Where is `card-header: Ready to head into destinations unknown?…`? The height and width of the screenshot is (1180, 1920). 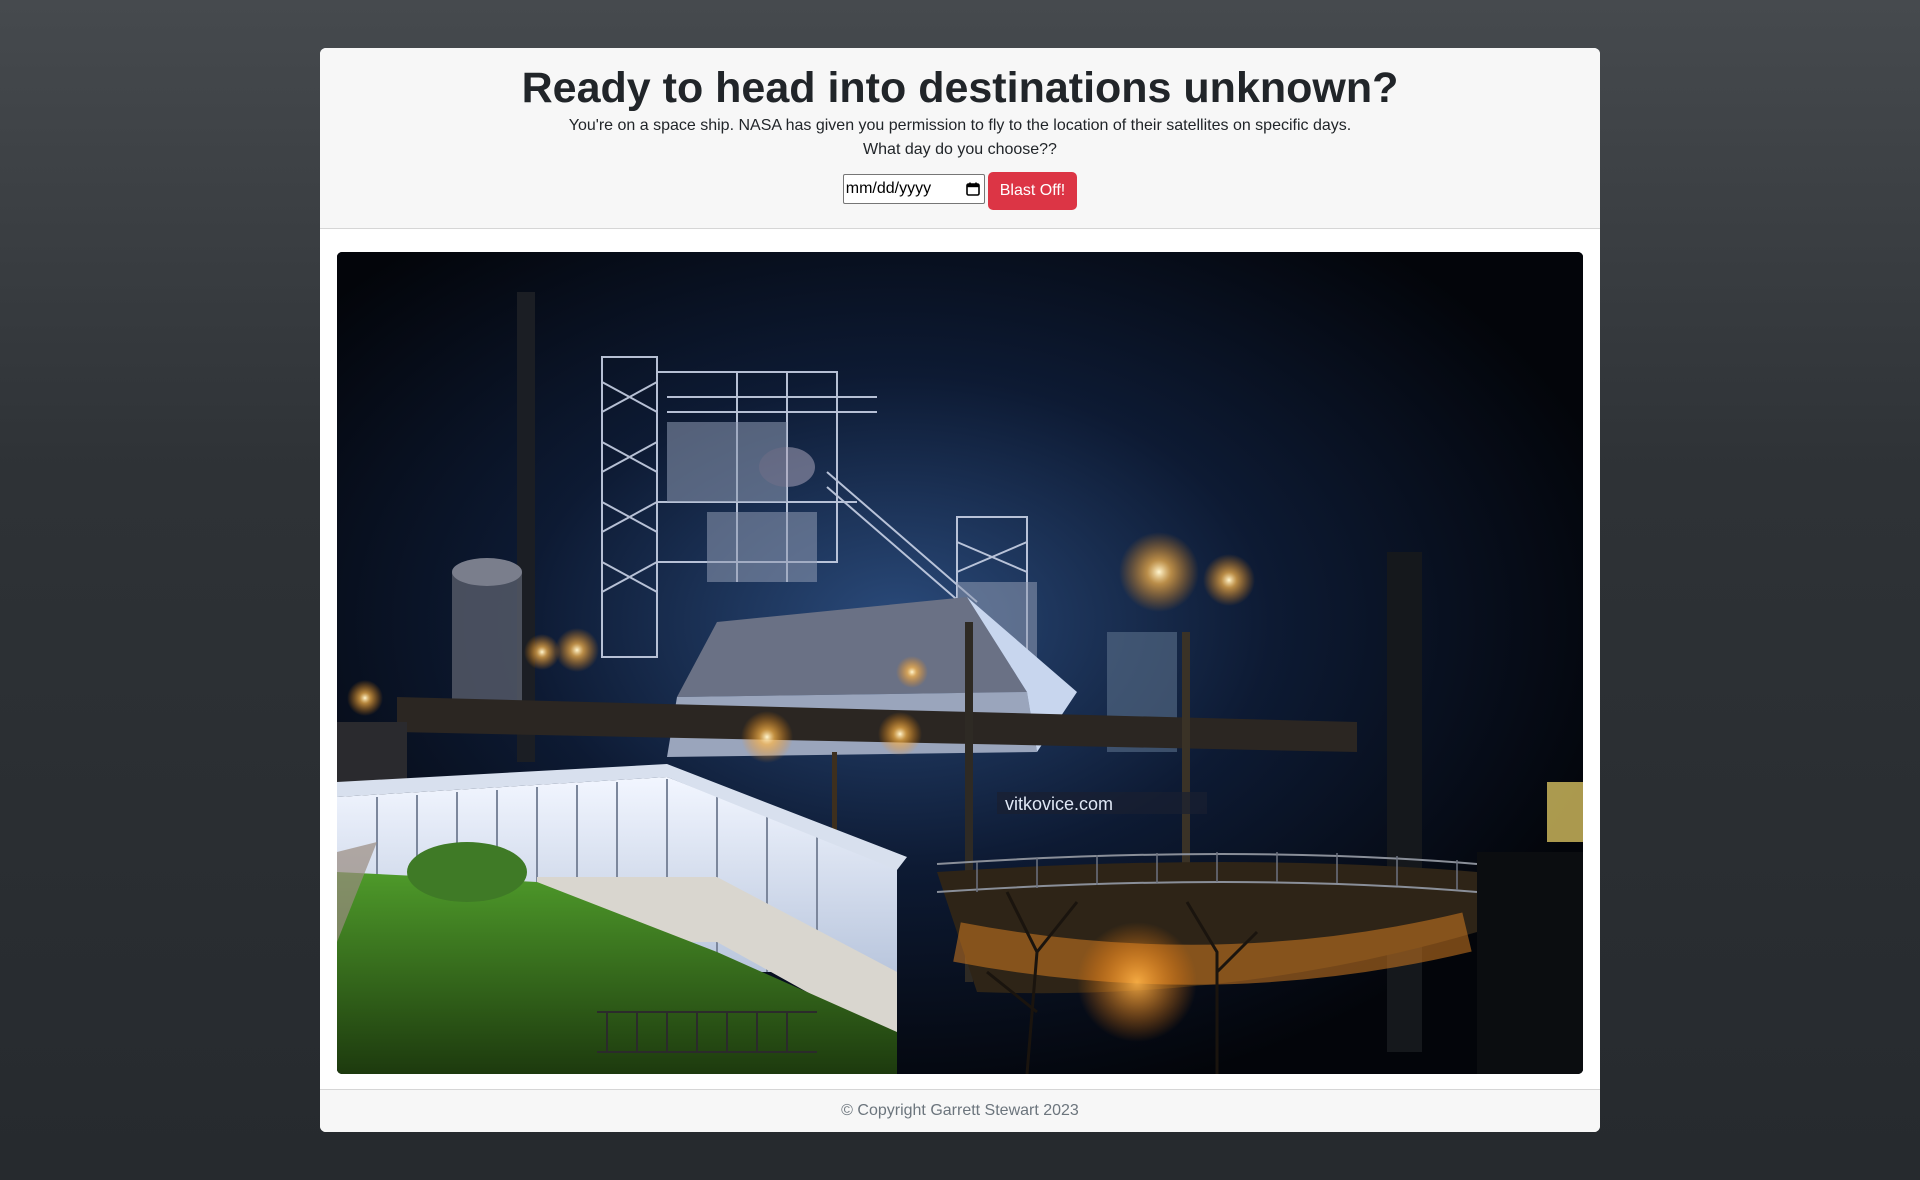
card-header: Ready to head into destinations unknown?… is located at coordinates (960, 138).